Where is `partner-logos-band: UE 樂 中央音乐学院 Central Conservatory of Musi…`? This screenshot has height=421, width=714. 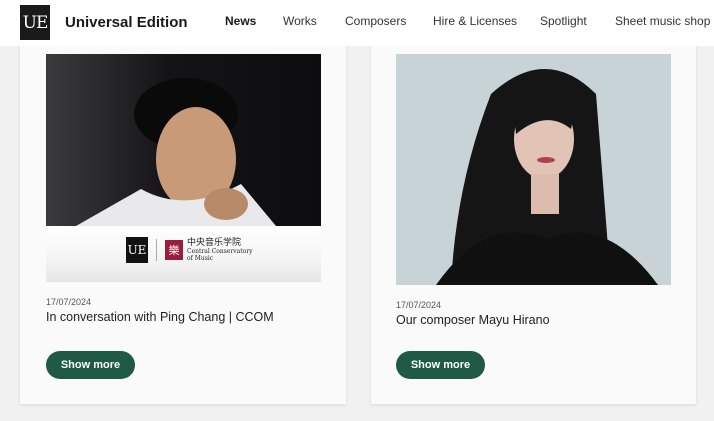 partner-logos-band: UE 樂 中央音乐学院 Central Conservatory of Musi… is located at coordinates (183, 254).